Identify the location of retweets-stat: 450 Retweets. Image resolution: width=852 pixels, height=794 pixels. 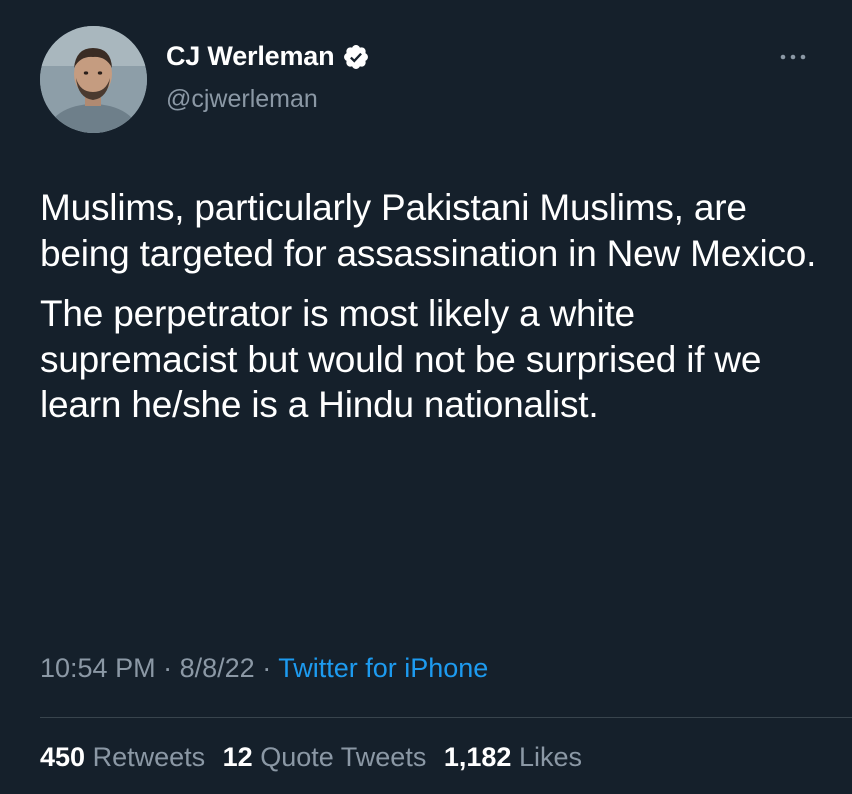
(122, 757).